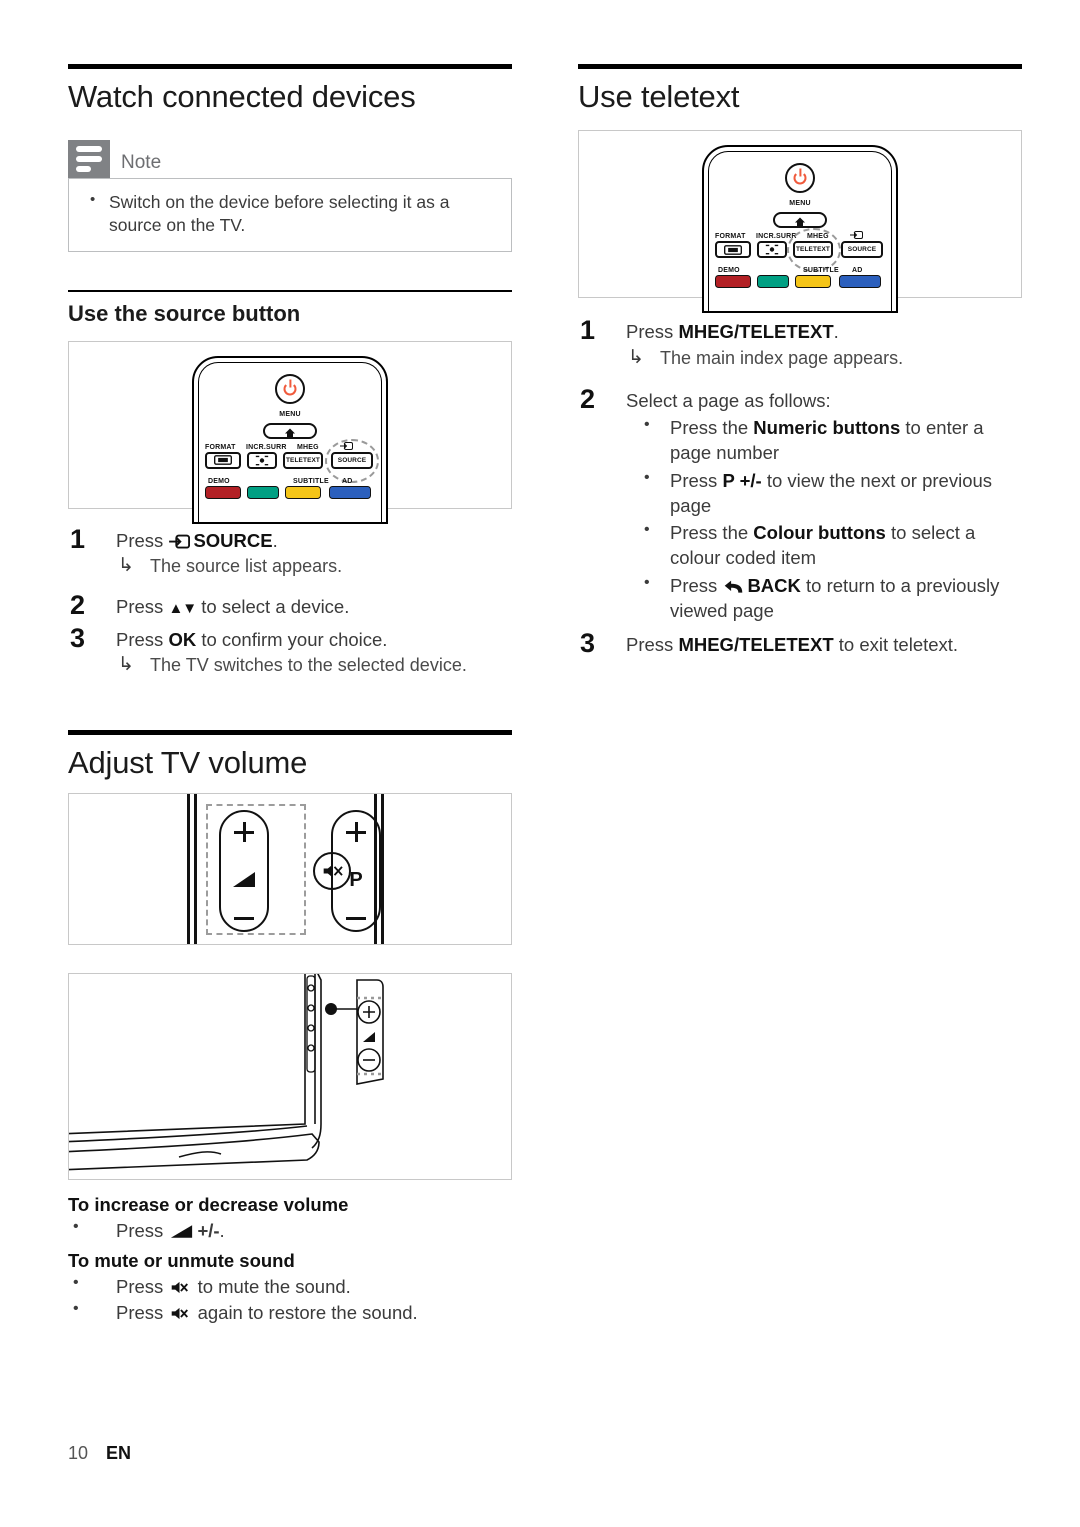 The height and width of the screenshot is (1527, 1080). Describe the element at coordinates (314, 566) in the screenshot. I see `step-result: The source list appears.` at that location.